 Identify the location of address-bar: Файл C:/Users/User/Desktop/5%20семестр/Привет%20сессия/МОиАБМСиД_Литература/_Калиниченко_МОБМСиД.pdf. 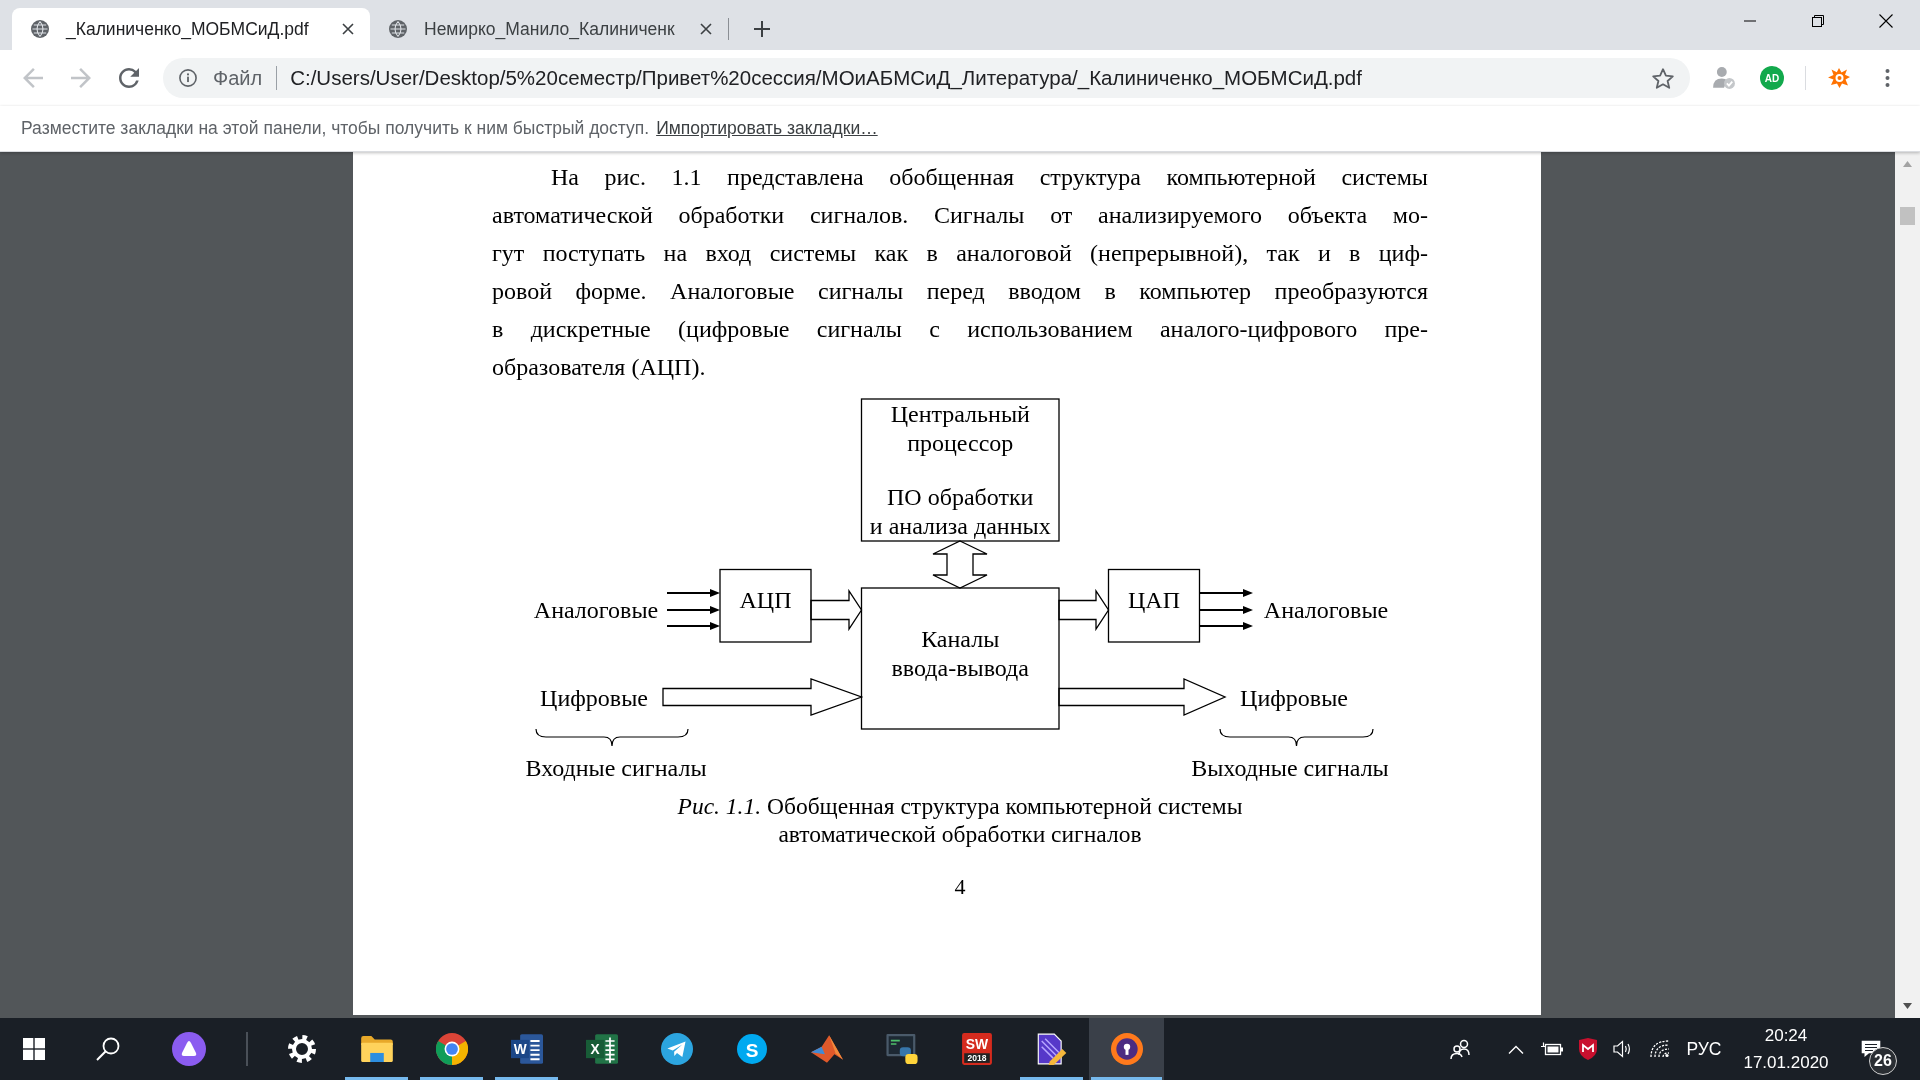
(926, 78).